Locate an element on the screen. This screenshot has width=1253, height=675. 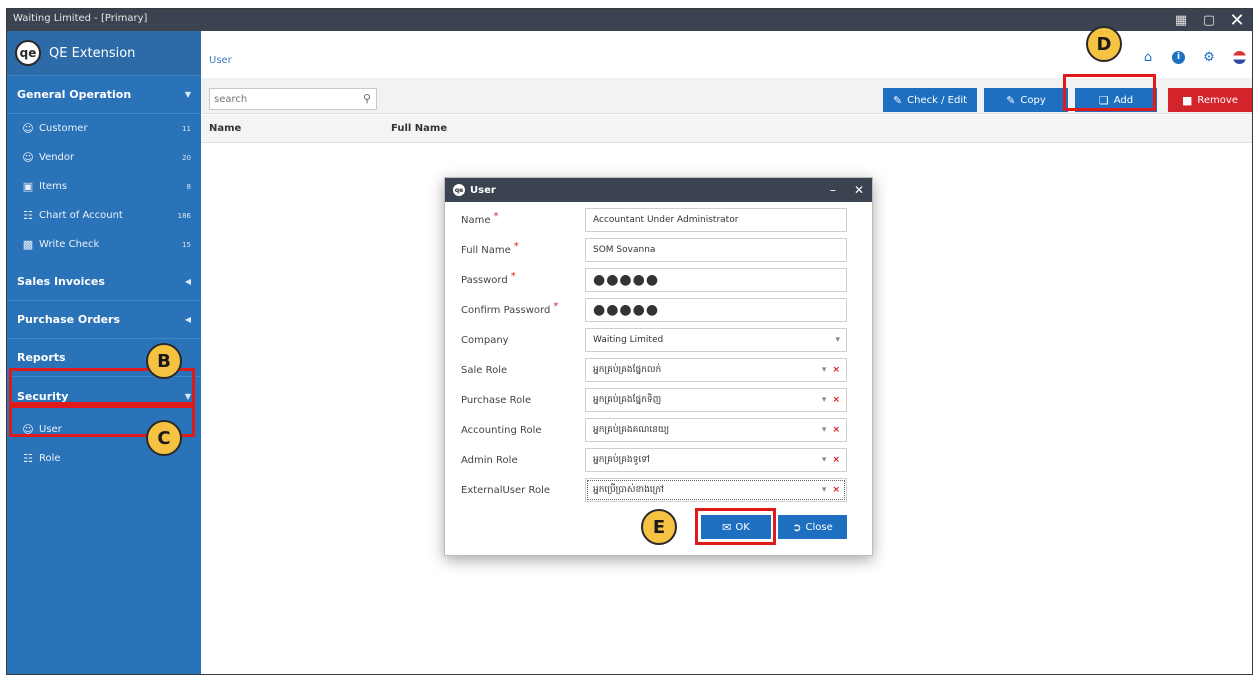
accounting-role-select: អ្នកគ្រប់គ្រងគណនេយ្យ ▾ × is located at coordinates (716, 430).